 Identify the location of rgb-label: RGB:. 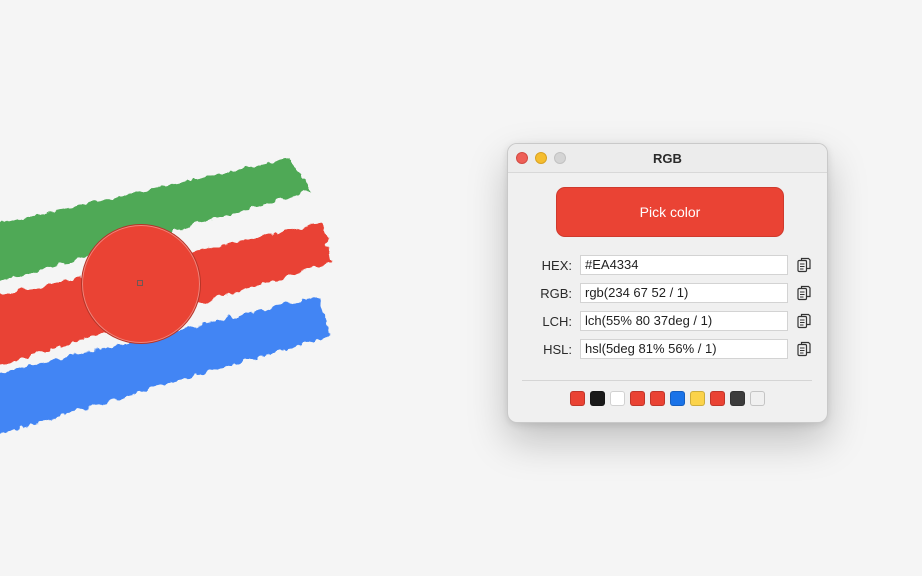
(556, 293).